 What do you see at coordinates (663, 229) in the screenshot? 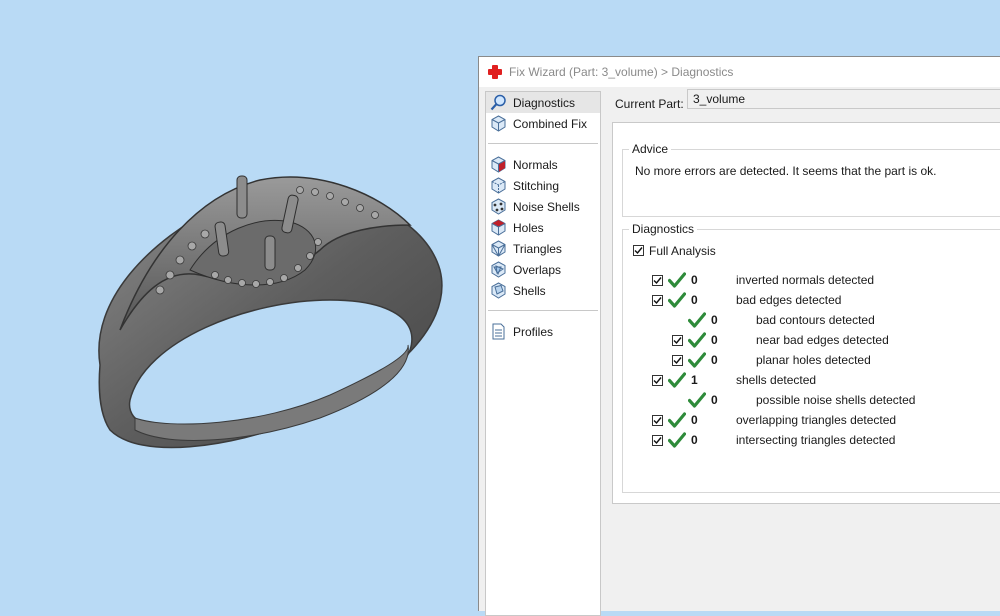
I see `diagnostics-legend: Diagnostics` at bounding box center [663, 229].